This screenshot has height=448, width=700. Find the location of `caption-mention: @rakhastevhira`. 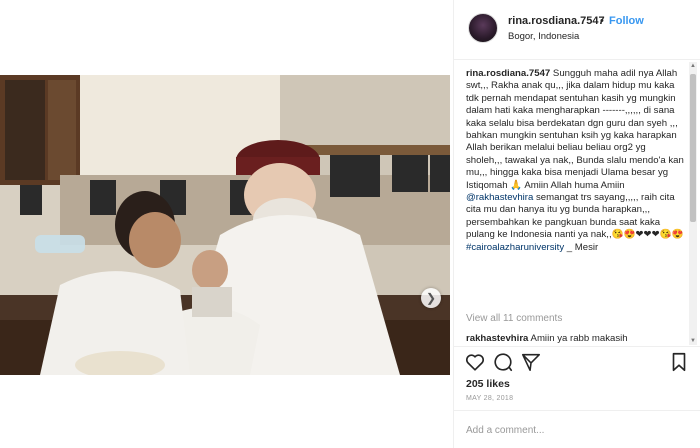

caption-mention: @rakhastevhira is located at coordinates (499, 197).